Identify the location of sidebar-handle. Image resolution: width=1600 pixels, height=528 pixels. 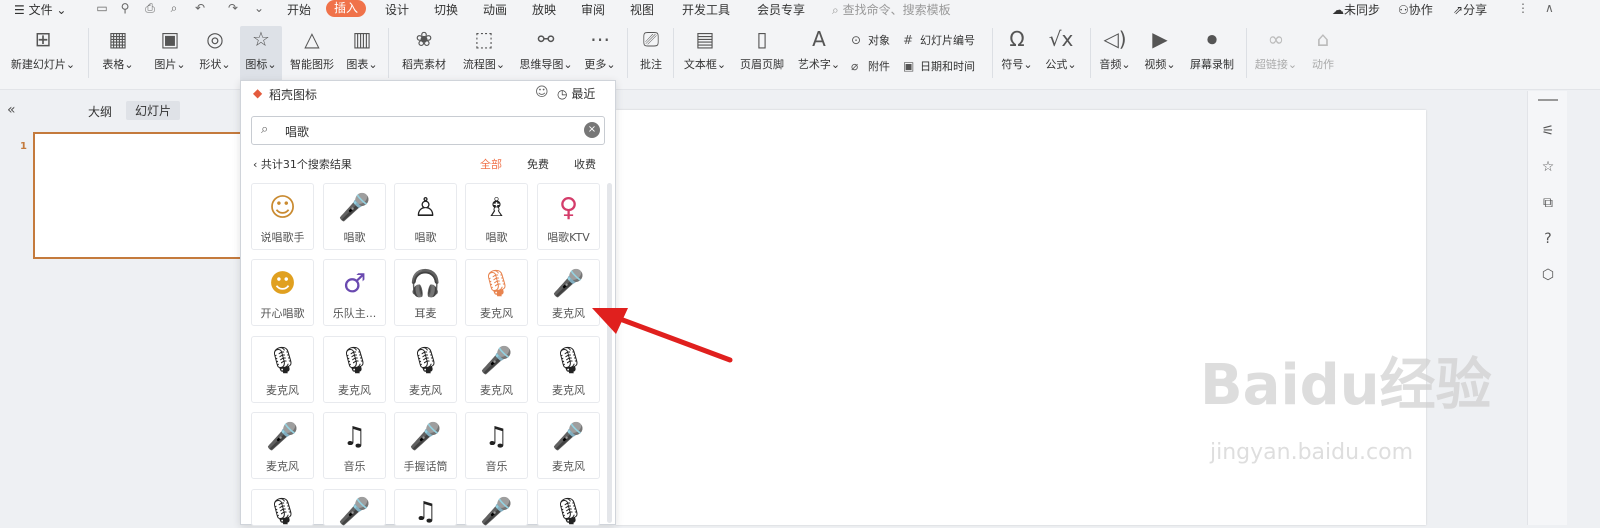
(1548, 100).